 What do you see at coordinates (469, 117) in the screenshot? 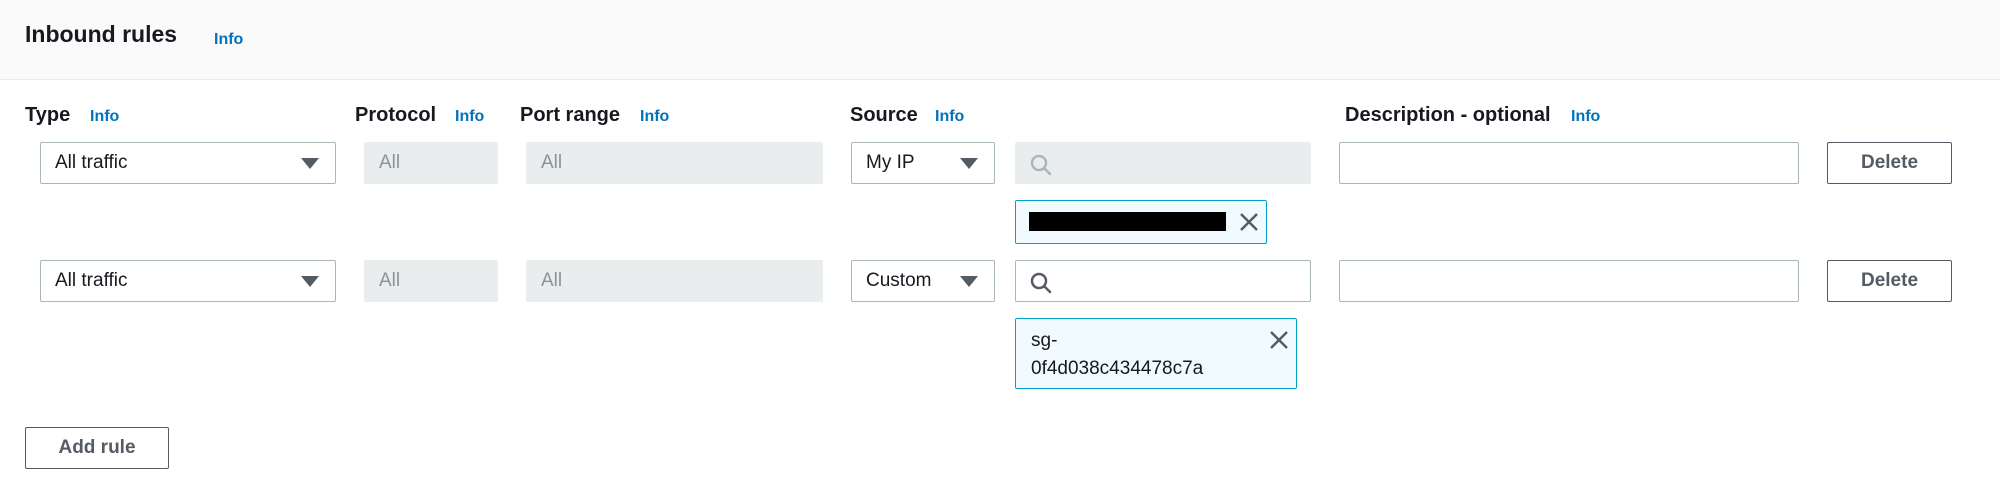
I see `protocol-info-link: Info` at bounding box center [469, 117].